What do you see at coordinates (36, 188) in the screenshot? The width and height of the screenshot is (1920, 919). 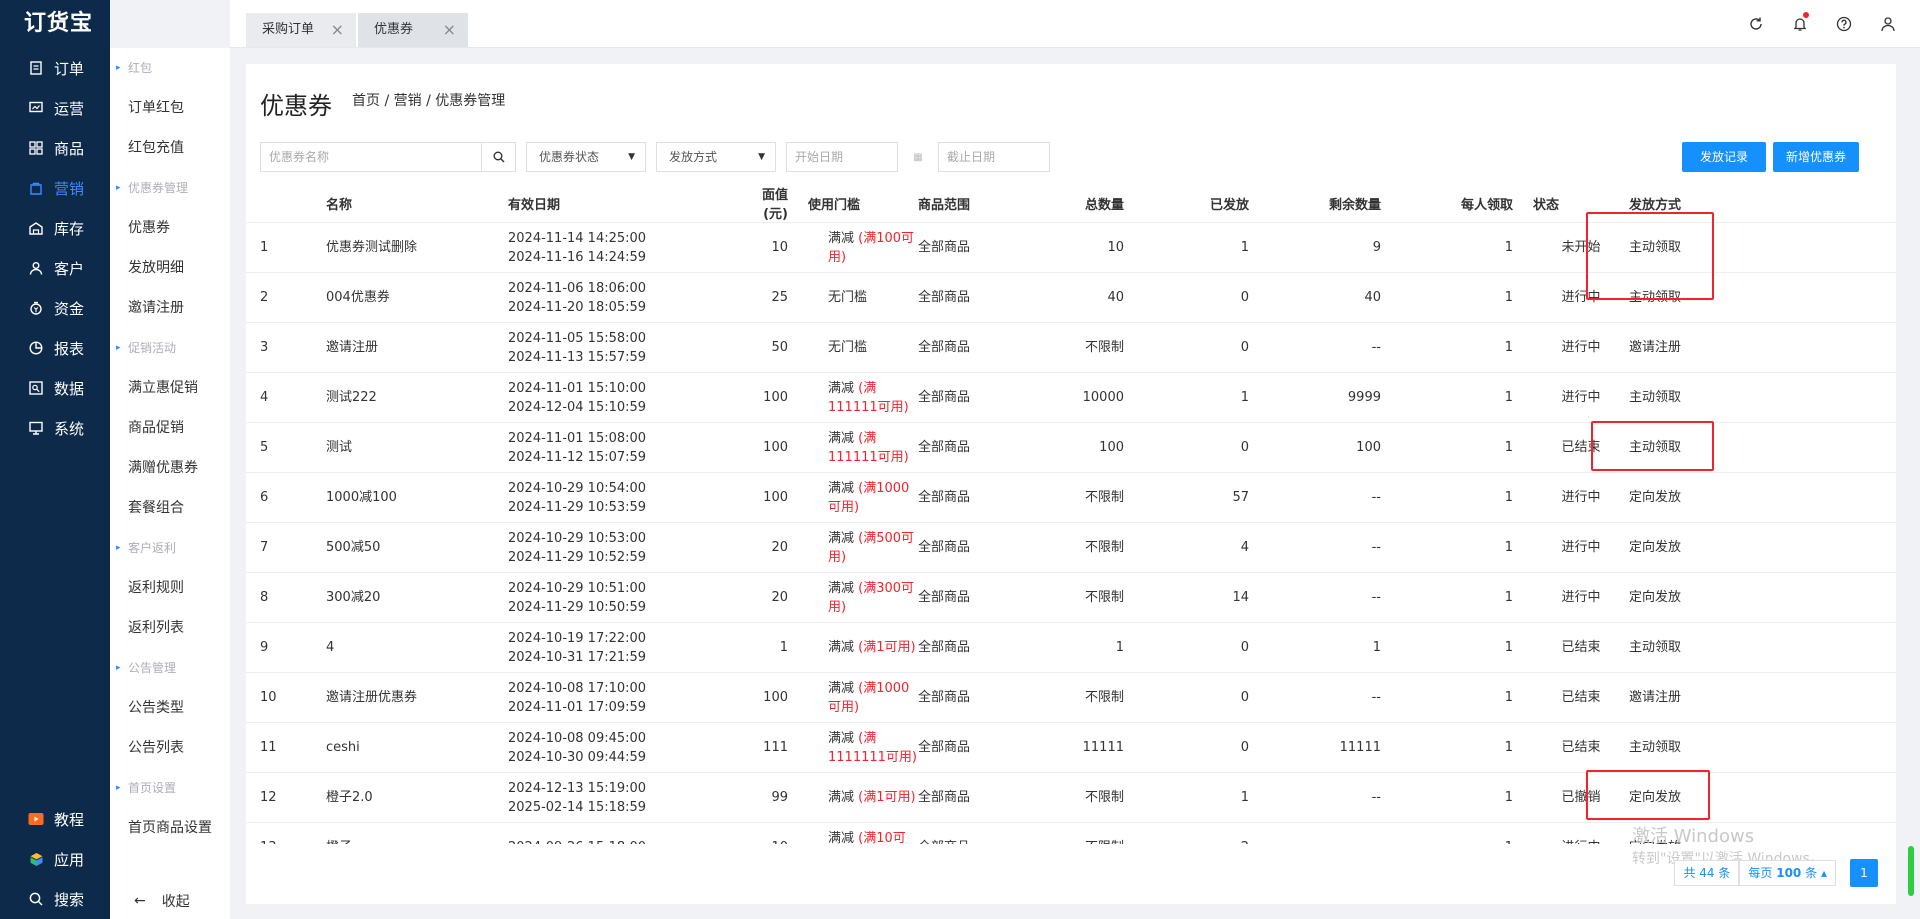 I see `marketing-icon` at bounding box center [36, 188].